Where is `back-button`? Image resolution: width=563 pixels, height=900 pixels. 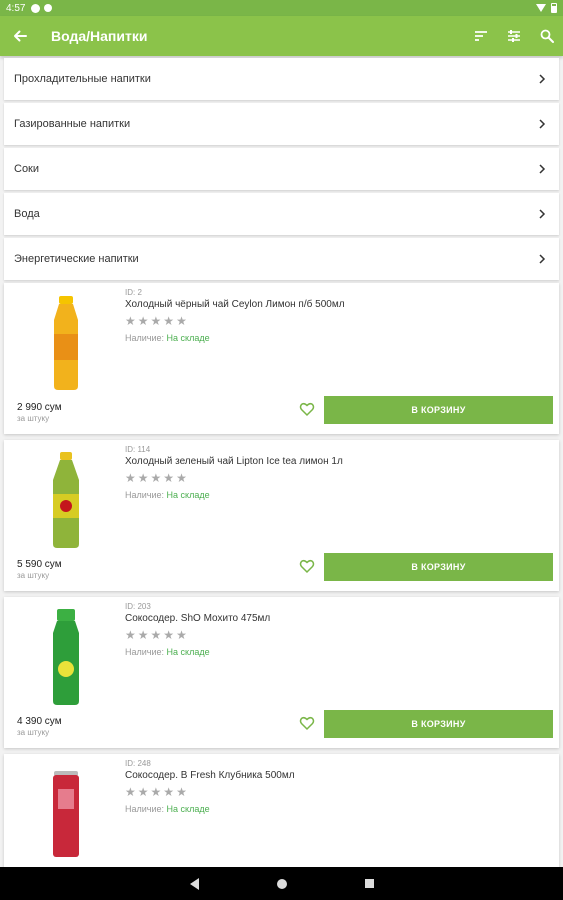 back-button is located at coordinates (20, 36).